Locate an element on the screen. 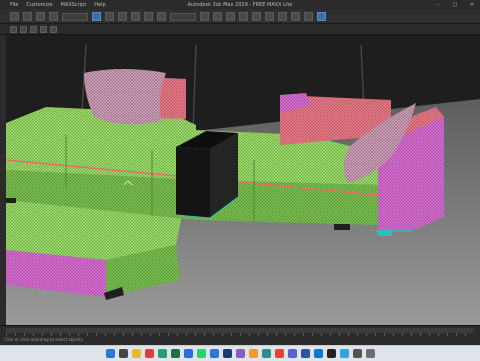  pivot-icon is located at coordinates (204, 16).